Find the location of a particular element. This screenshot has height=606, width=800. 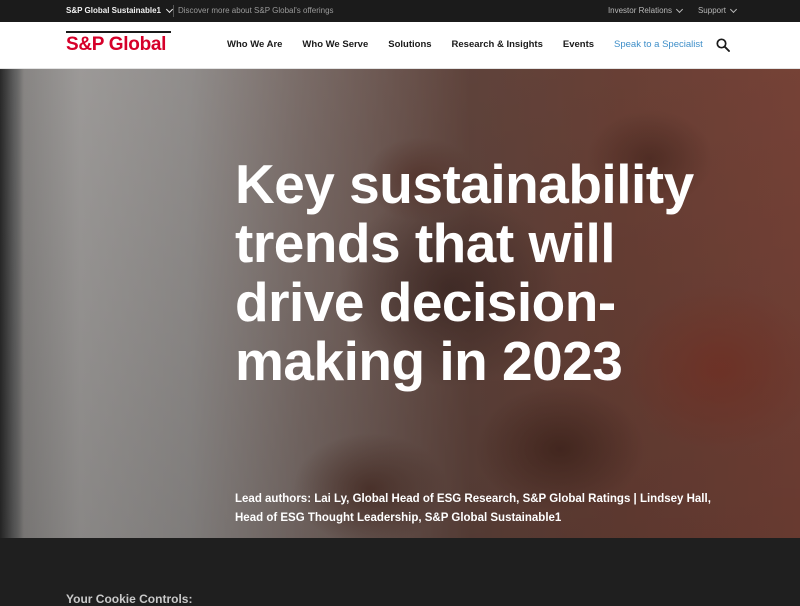

cookie-controls-title: Your Cookie Controls: is located at coordinates (129, 599).